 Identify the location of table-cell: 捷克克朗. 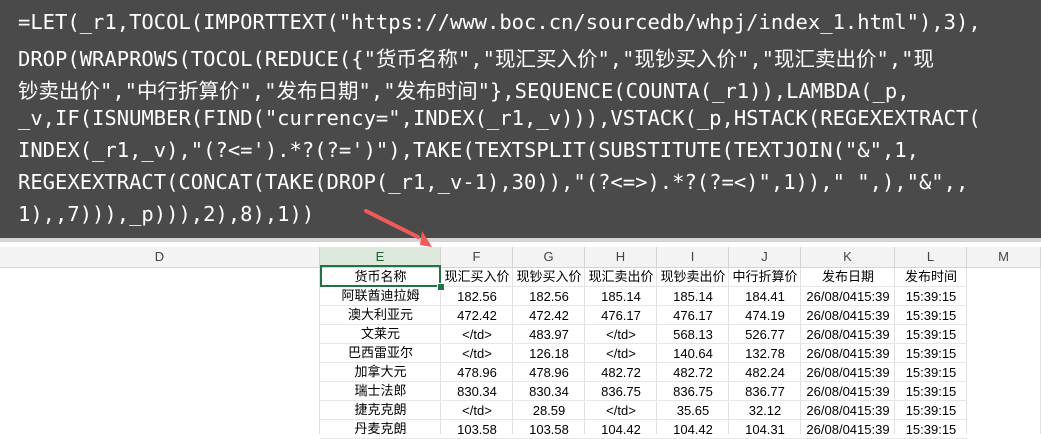
(380, 410).